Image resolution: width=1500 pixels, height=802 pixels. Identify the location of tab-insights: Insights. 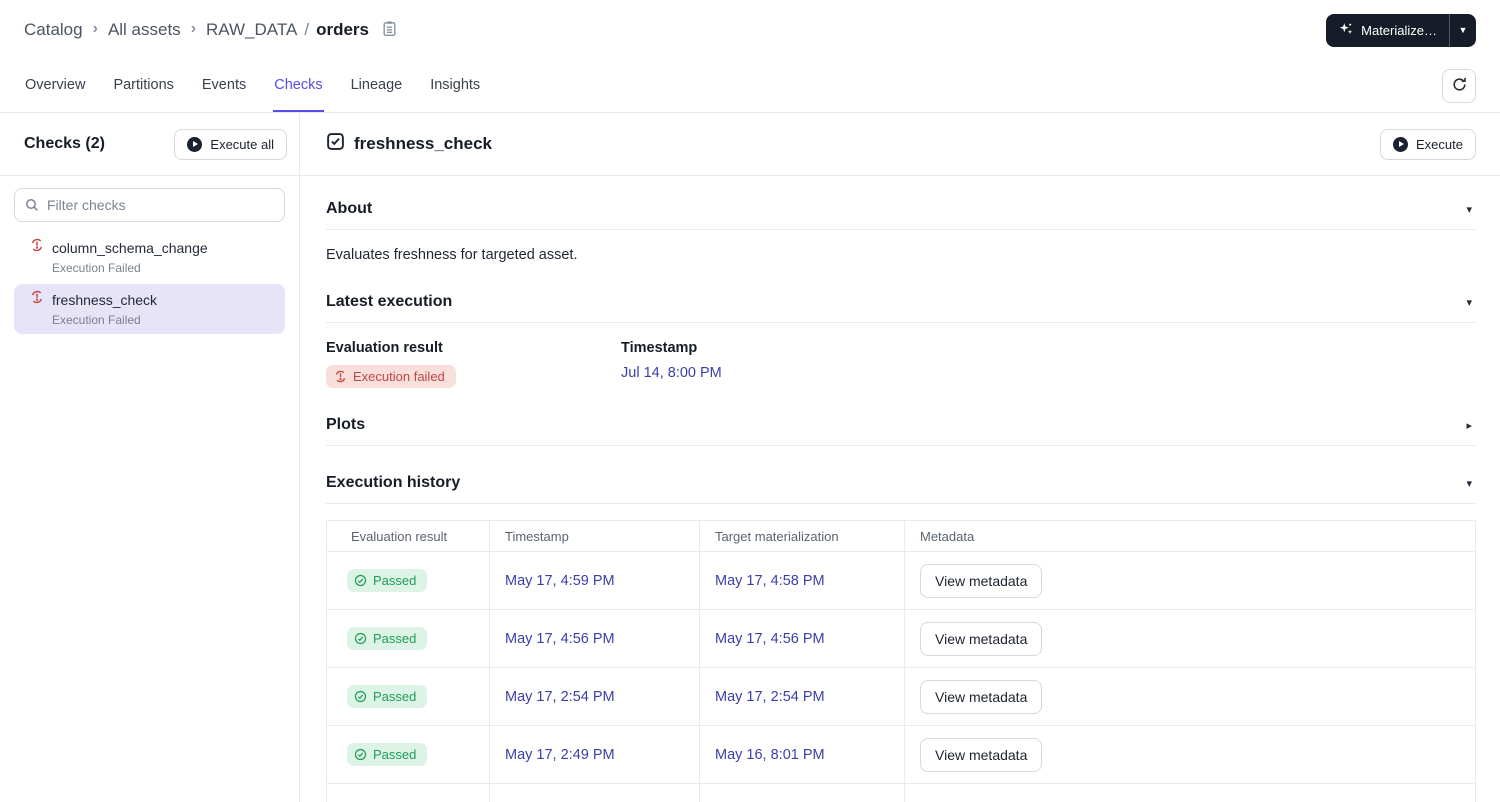
(455, 86).